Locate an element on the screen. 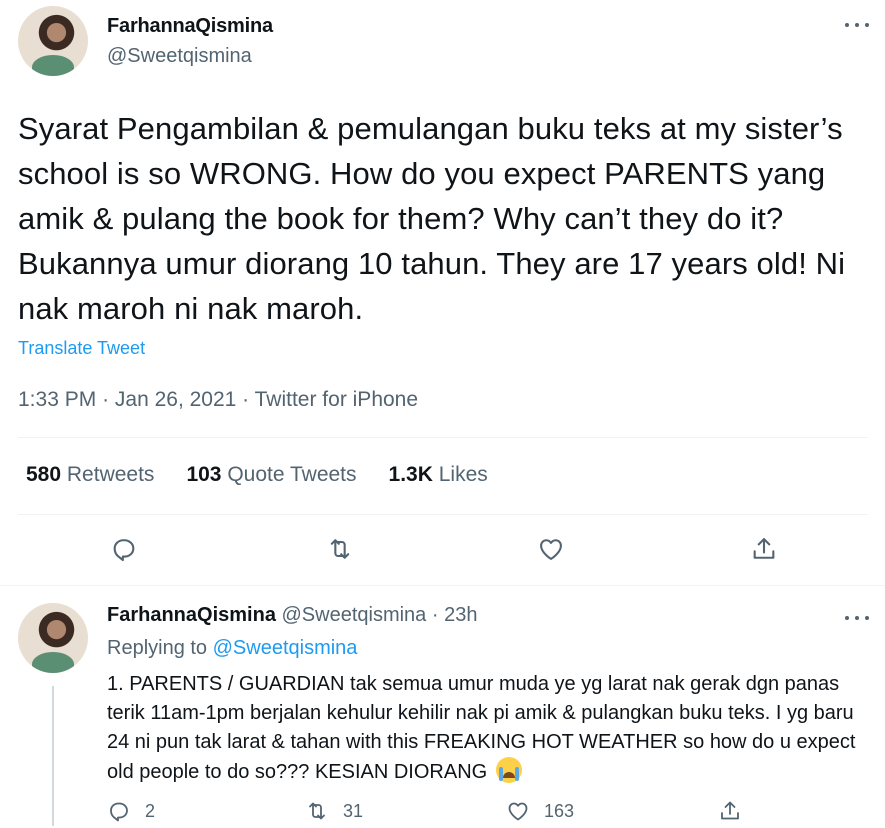  reply-share-button is located at coordinates (730, 811).